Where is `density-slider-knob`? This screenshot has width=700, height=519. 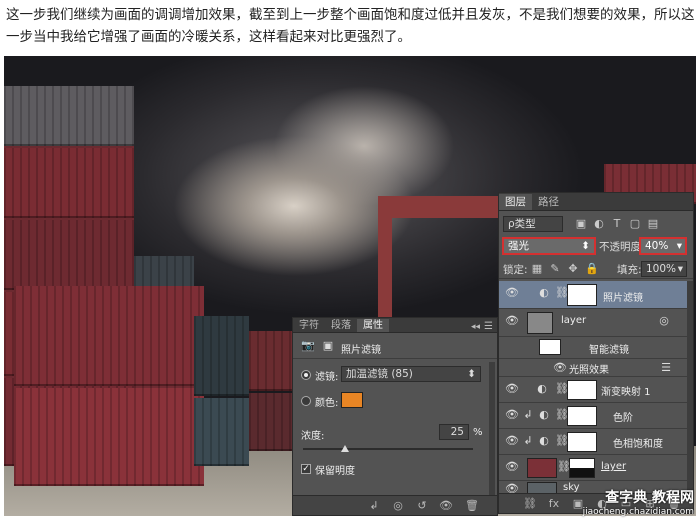 density-slider-knob is located at coordinates (345, 448).